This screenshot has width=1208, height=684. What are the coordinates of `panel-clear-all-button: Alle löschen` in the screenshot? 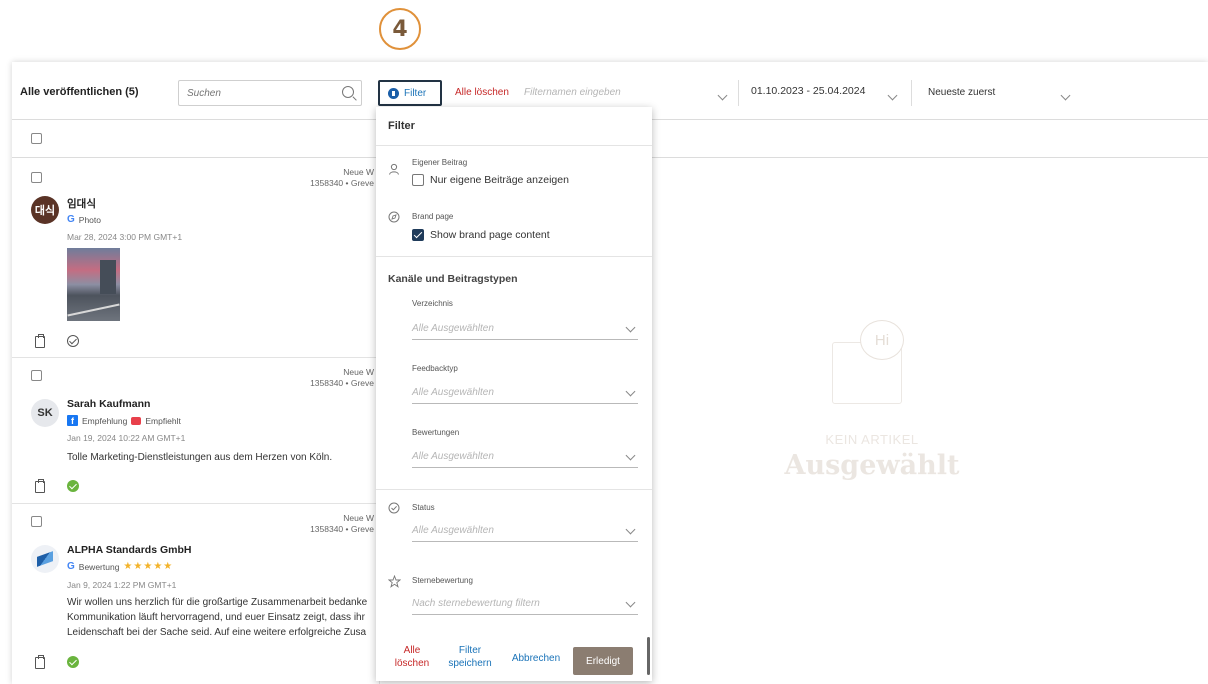 It's located at (412, 657).